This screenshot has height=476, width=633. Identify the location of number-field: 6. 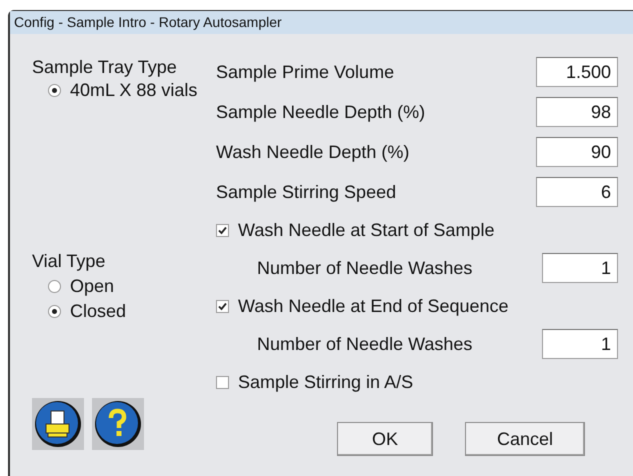
(577, 192).